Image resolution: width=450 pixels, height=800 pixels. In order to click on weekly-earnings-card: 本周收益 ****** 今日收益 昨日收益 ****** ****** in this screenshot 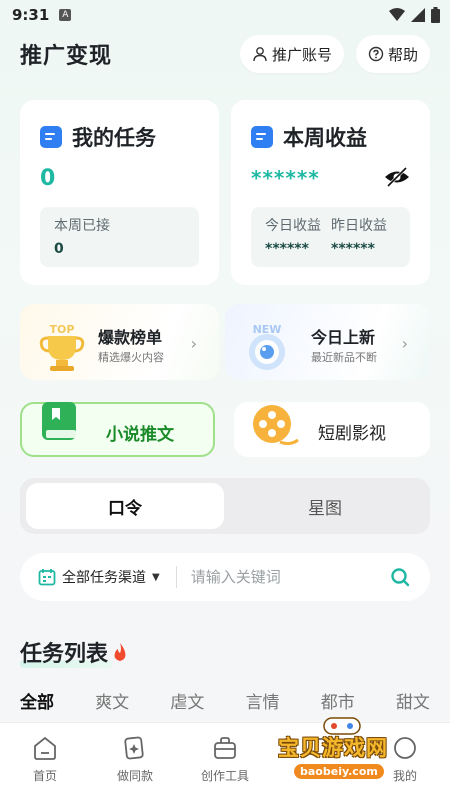, I will do `click(330, 192)`.